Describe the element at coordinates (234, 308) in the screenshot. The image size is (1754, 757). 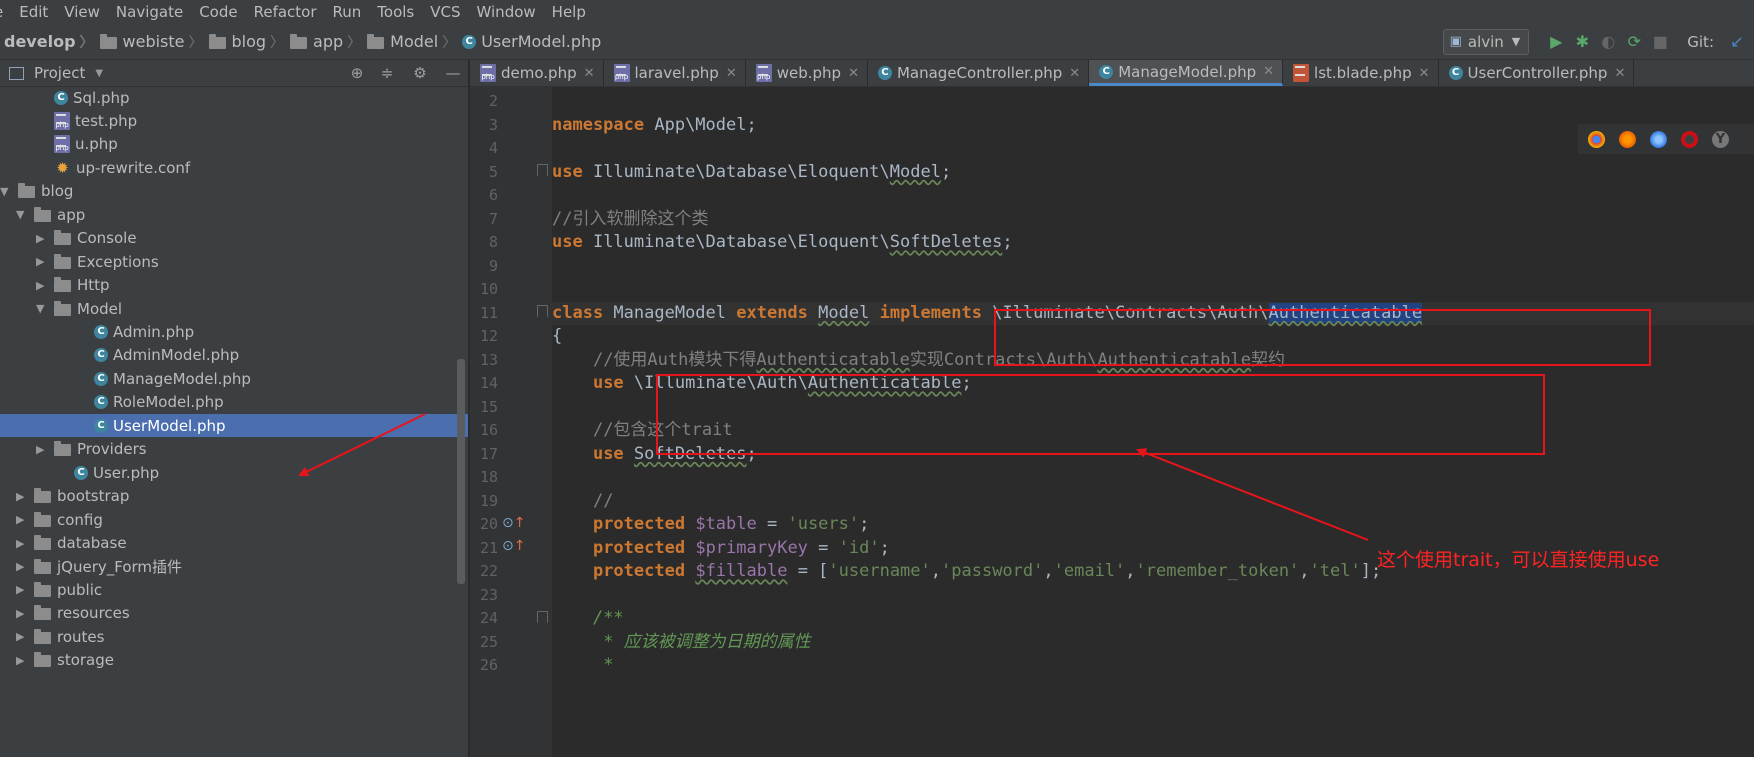
I see `tree-folder: ▼ Model` at that location.